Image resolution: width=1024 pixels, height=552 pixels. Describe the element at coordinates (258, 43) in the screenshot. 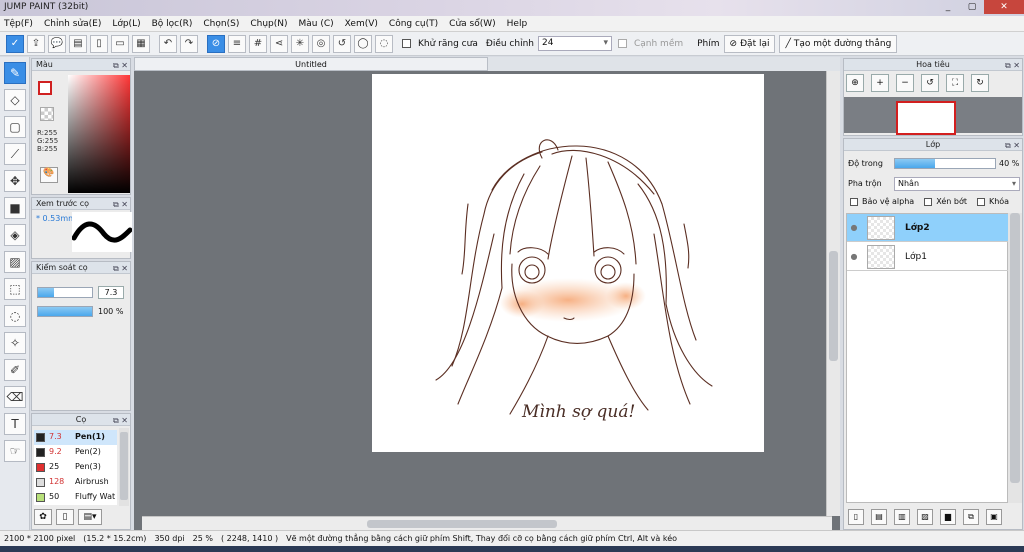

I see `grid-ruler-icon: #` at that location.